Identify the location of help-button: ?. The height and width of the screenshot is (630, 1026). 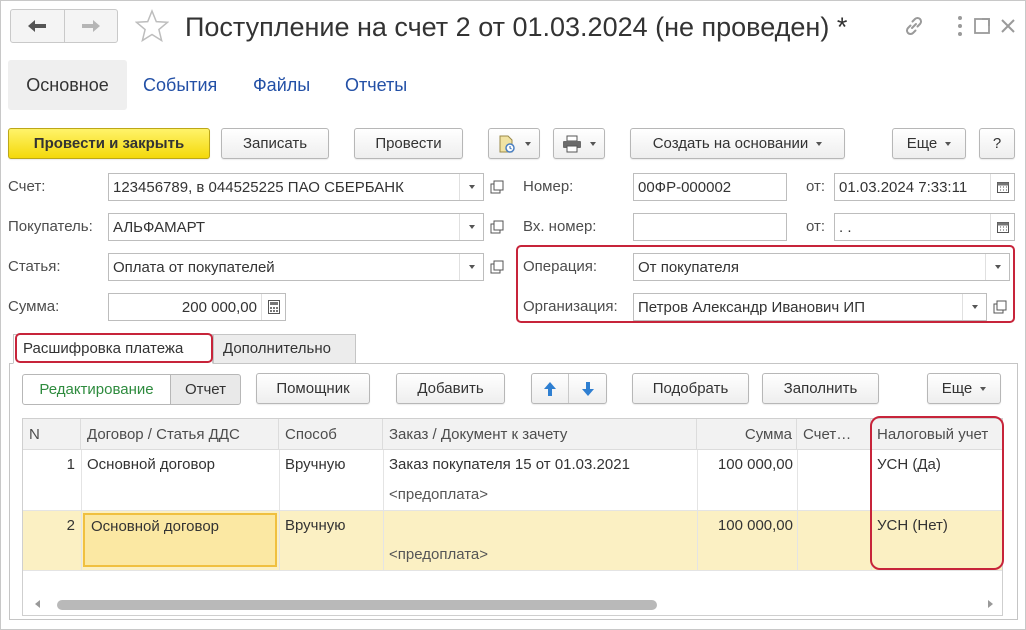
(997, 143).